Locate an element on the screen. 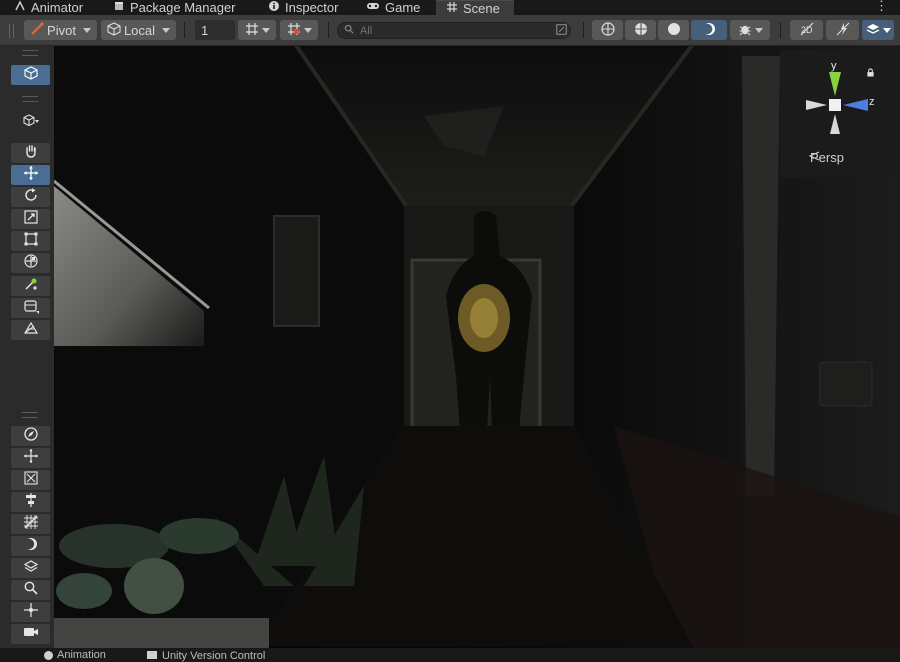 The width and height of the screenshot is (900, 662). z-axis-cone is located at coordinates (855, 105).